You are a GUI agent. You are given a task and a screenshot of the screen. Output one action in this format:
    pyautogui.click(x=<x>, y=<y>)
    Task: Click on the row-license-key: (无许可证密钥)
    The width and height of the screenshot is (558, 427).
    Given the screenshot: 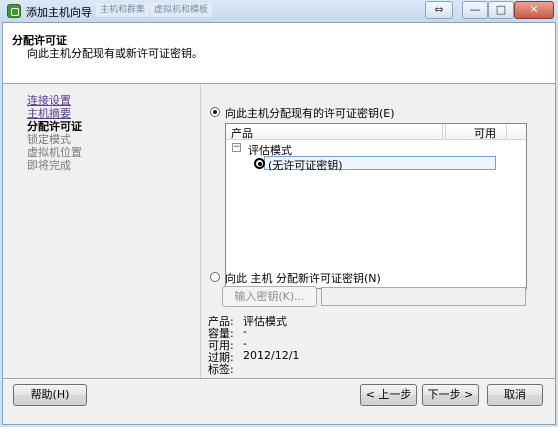 What is the action you would take?
    pyautogui.click(x=305, y=165)
    